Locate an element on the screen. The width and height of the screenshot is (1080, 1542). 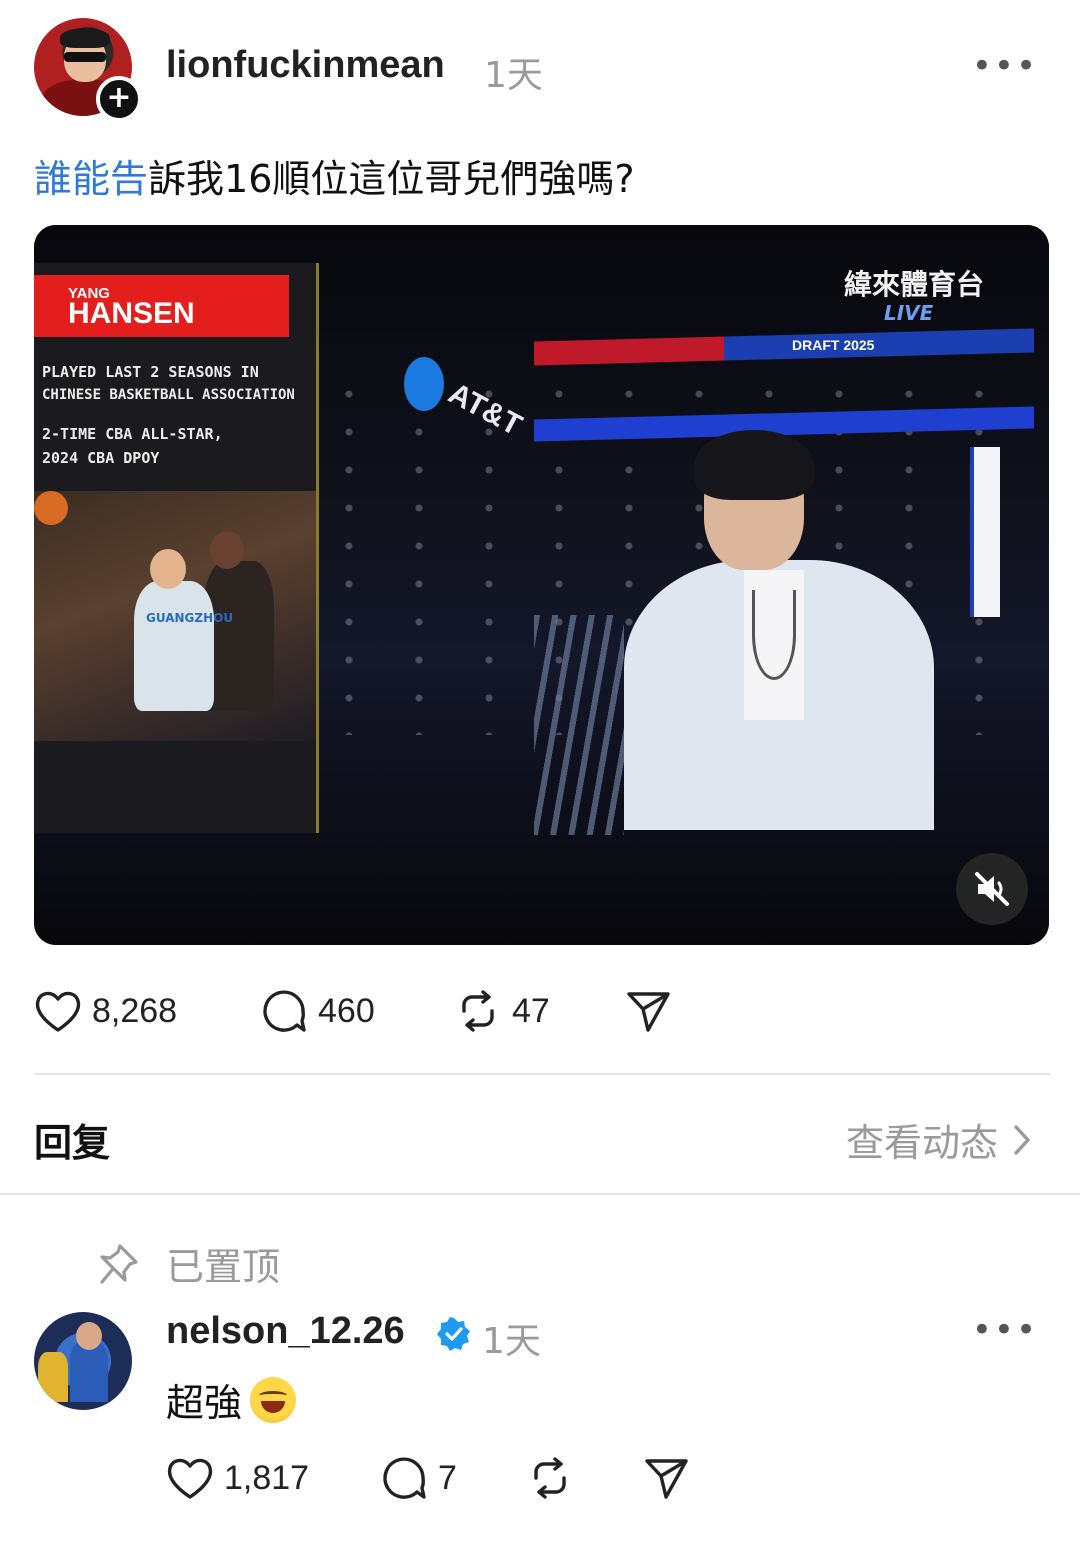
follow-button: + is located at coordinates (119, 99).